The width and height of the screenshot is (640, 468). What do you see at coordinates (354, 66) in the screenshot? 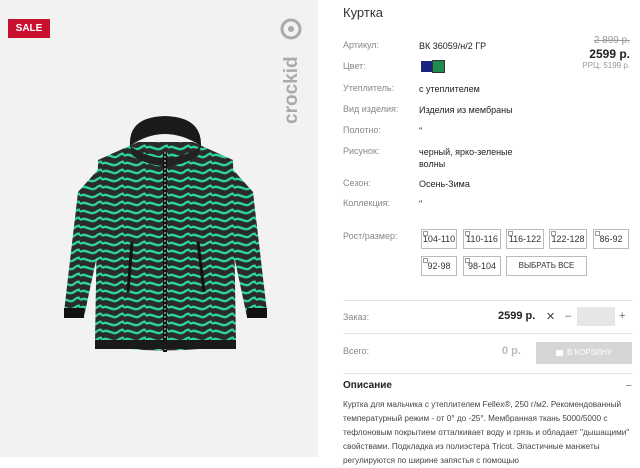
I see `spec-label: Цвет:` at bounding box center [354, 66].